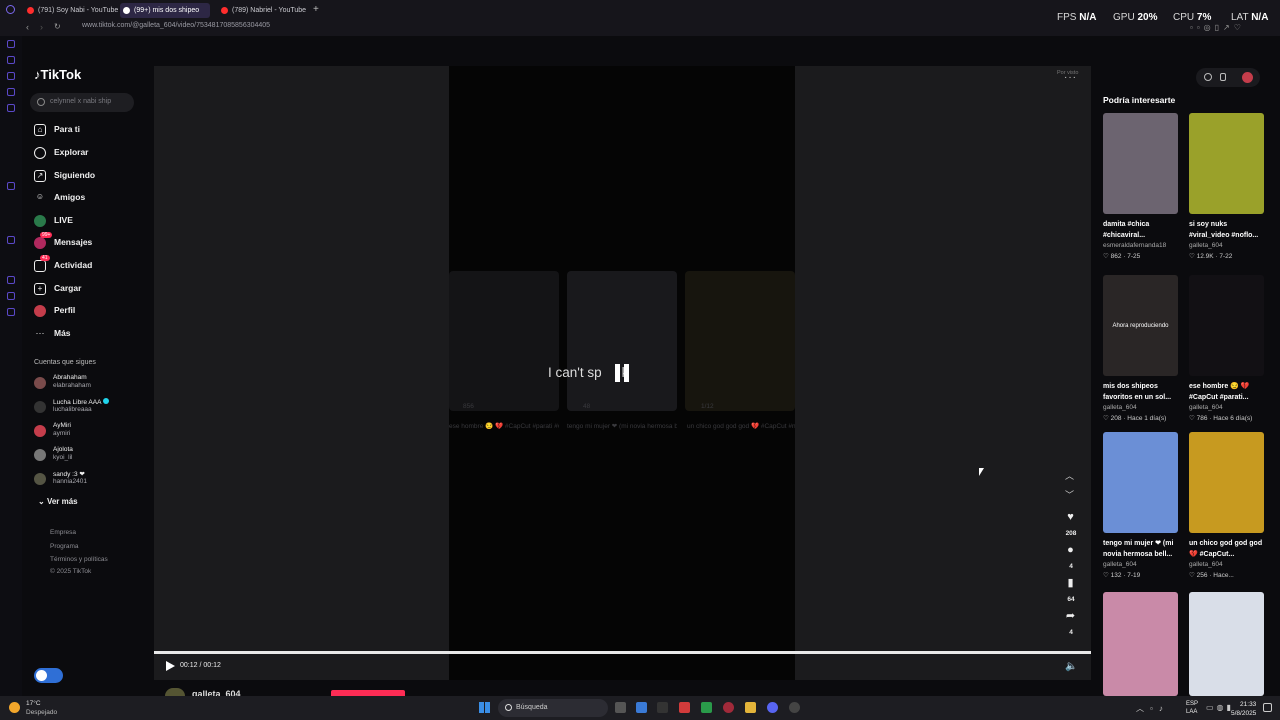  Describe the element at coordinates (57, 74) in the screenshot. I see `tiktok-logo: ♪TikTok` at that location.